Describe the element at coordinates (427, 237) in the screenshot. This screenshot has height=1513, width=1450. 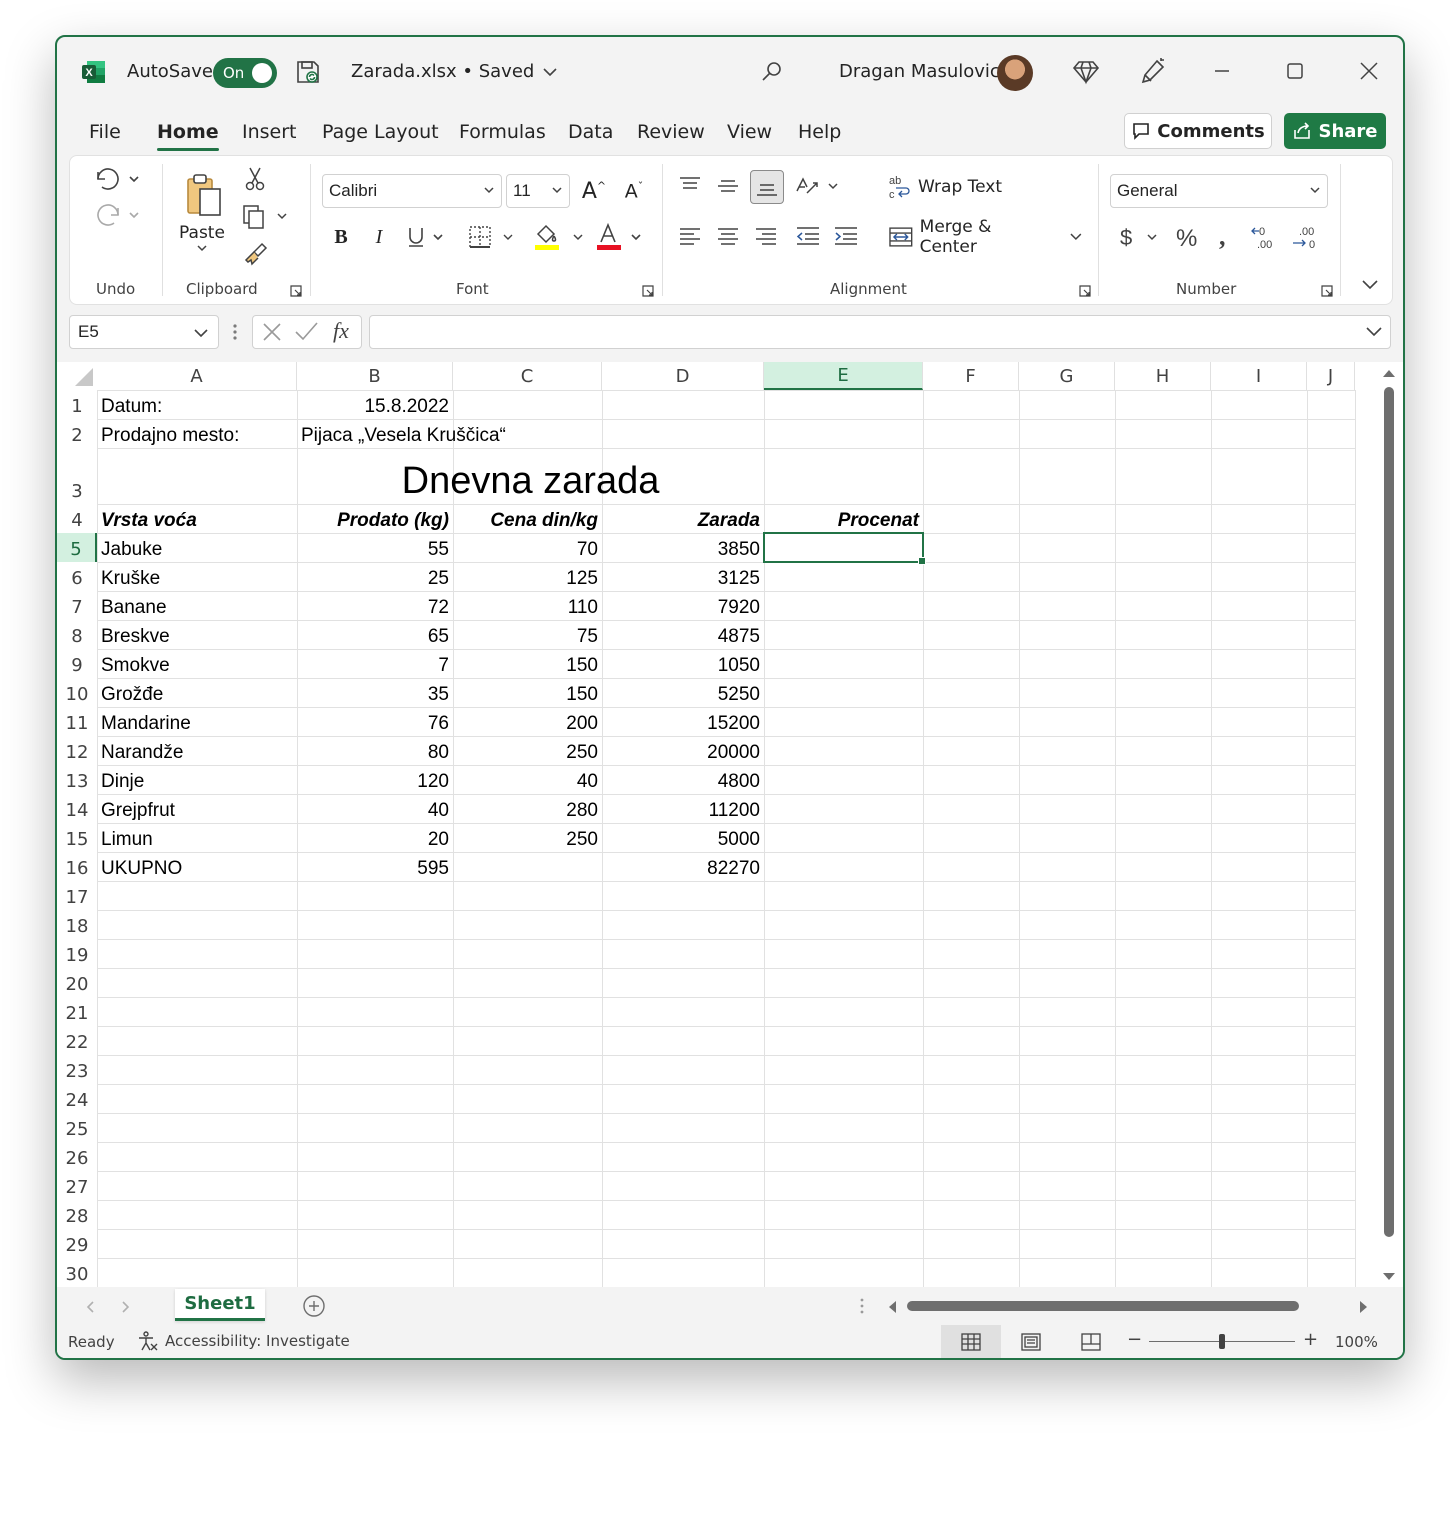
I see `underline-button` at that location.